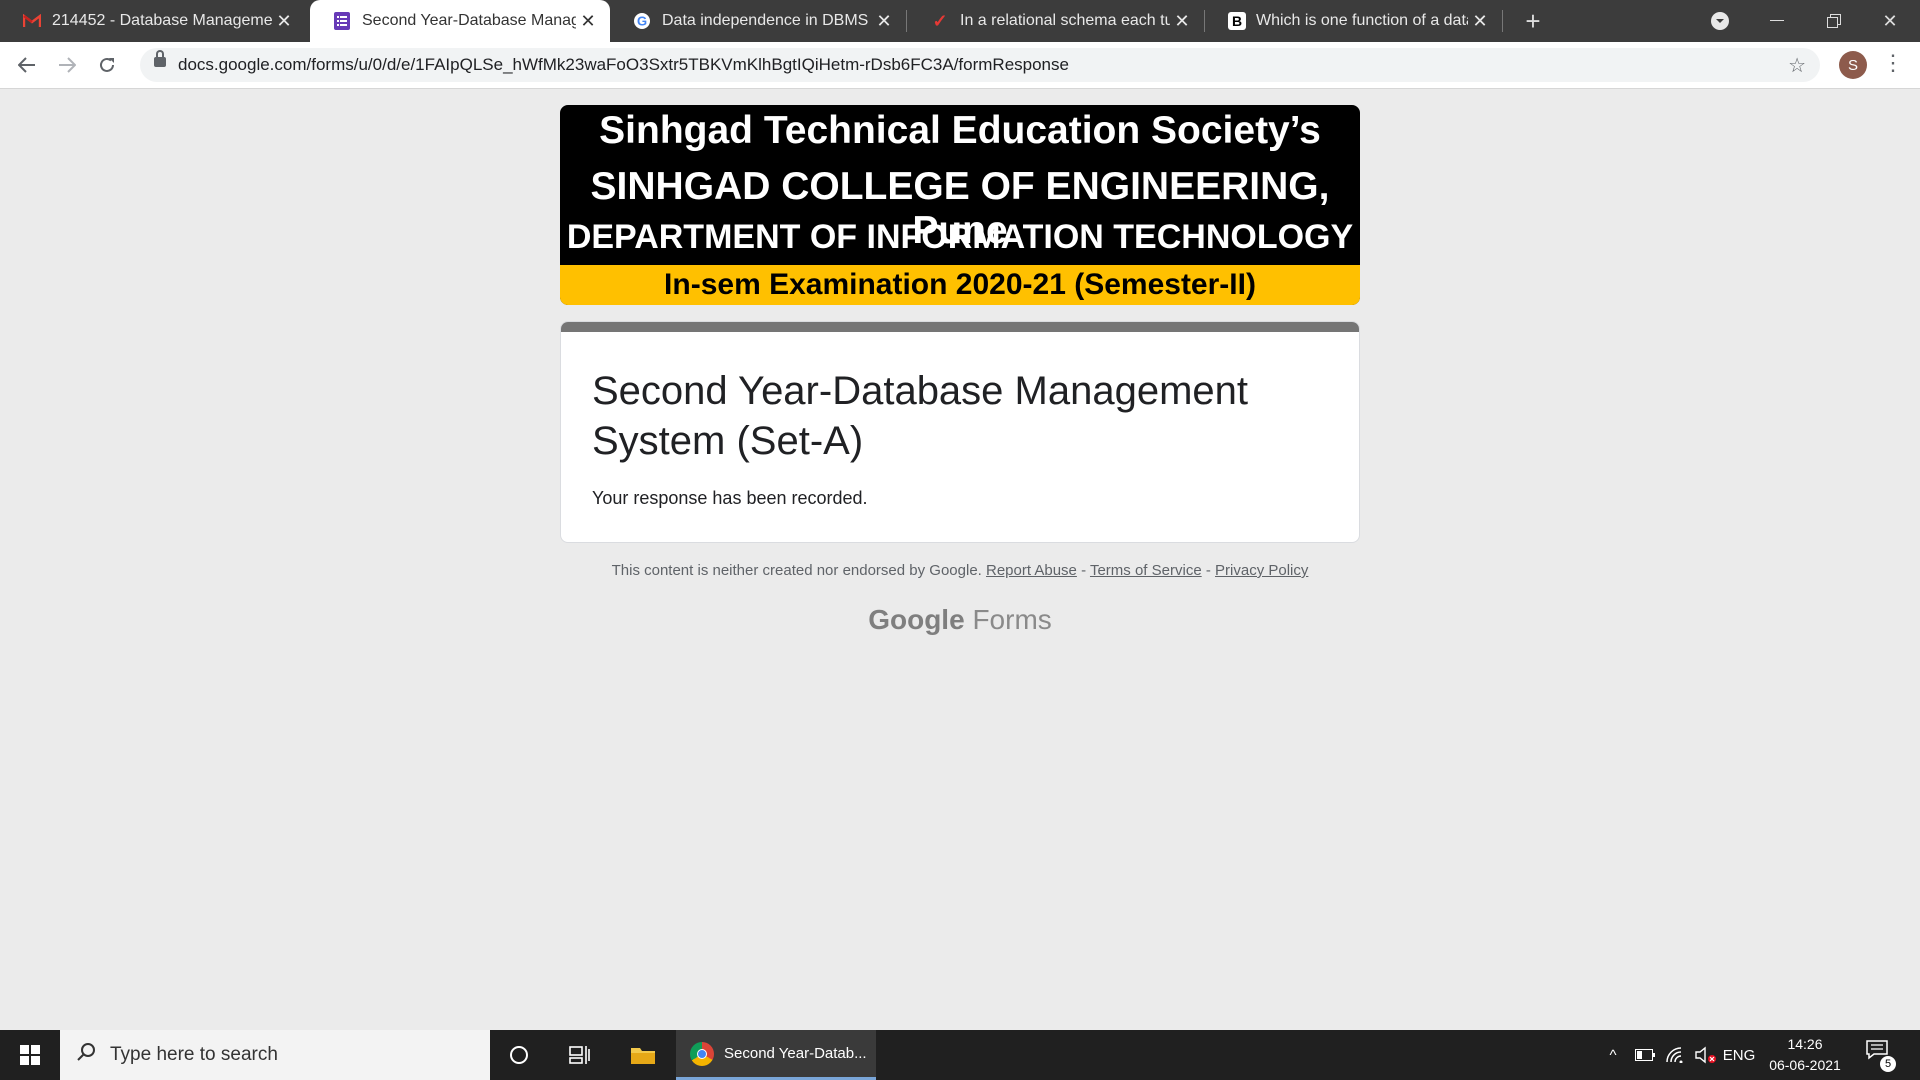  What do you see at coordinates (1362, 20) in the screenshot?
I see `tab-title: Which is one function of a datab` at bounding box center [1362, 20].